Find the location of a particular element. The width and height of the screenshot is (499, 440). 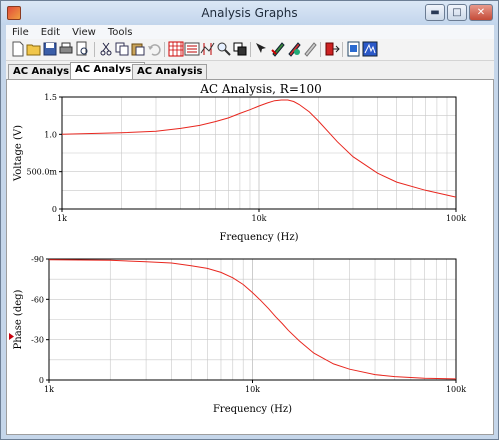

title-bar: Analysis Graphs ▬ □ ✕ is located at coordinates (249, 13).